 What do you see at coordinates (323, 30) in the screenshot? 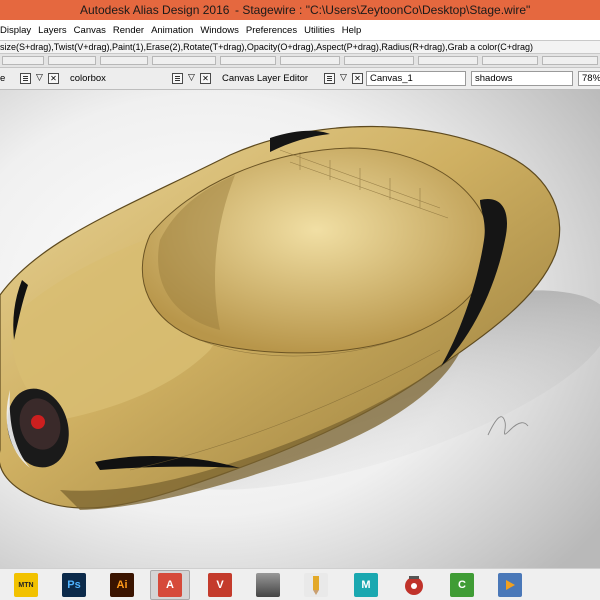
I see `menu-utilities: Utilities` at bounding box center [323, 30].